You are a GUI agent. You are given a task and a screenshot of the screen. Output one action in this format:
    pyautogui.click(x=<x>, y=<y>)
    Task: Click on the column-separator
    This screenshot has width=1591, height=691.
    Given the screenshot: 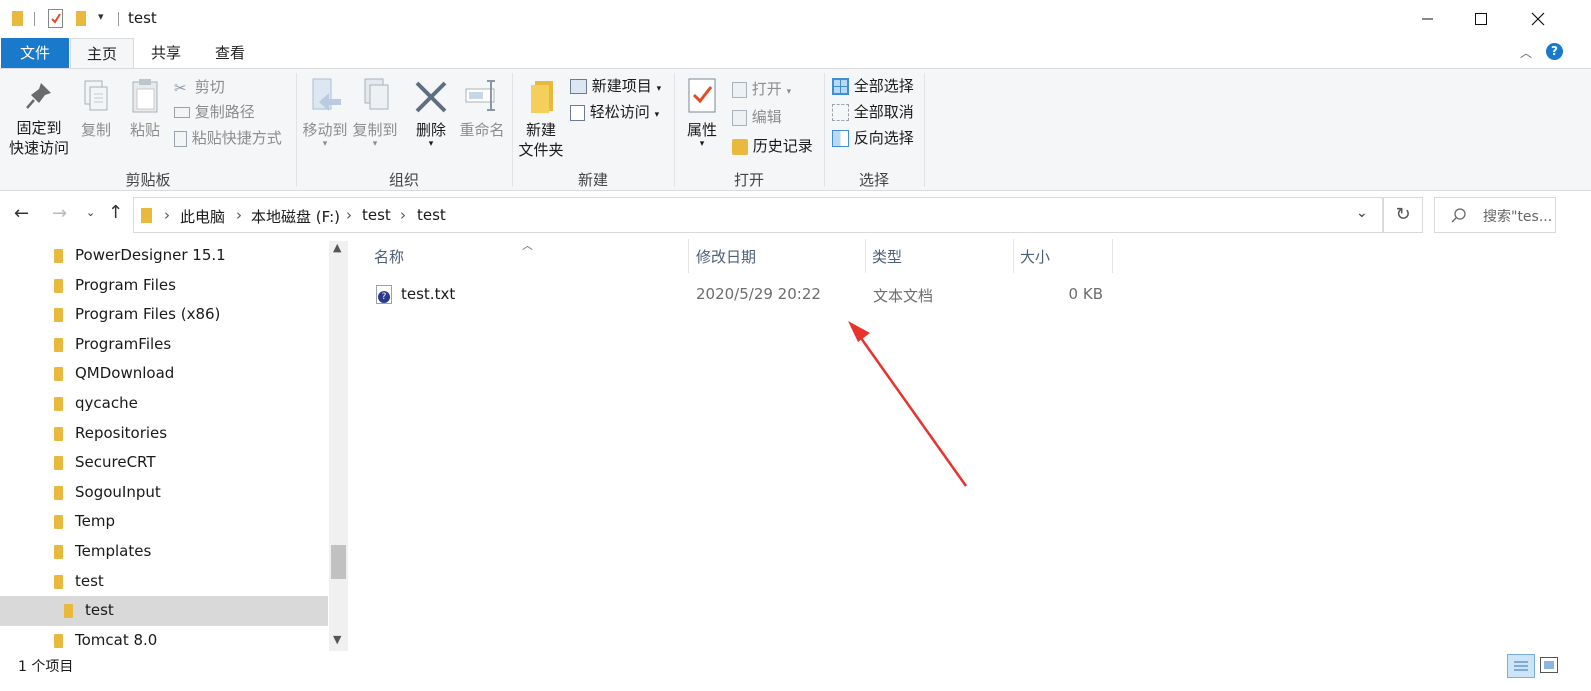 What is the action you would take?
    pyautogui.click(x=1013, y=256)
    